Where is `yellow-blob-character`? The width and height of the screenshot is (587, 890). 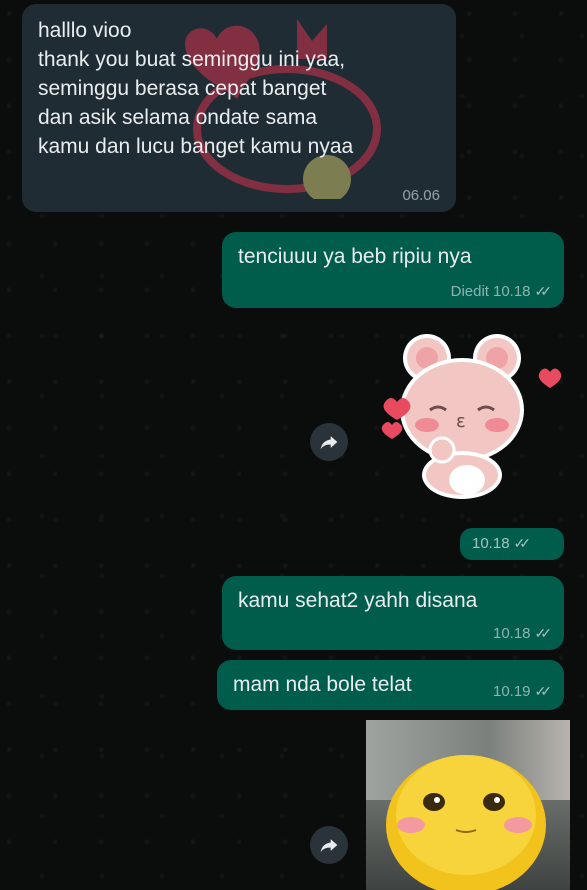 yellow-blob-character is located at coordinates (466, 822).